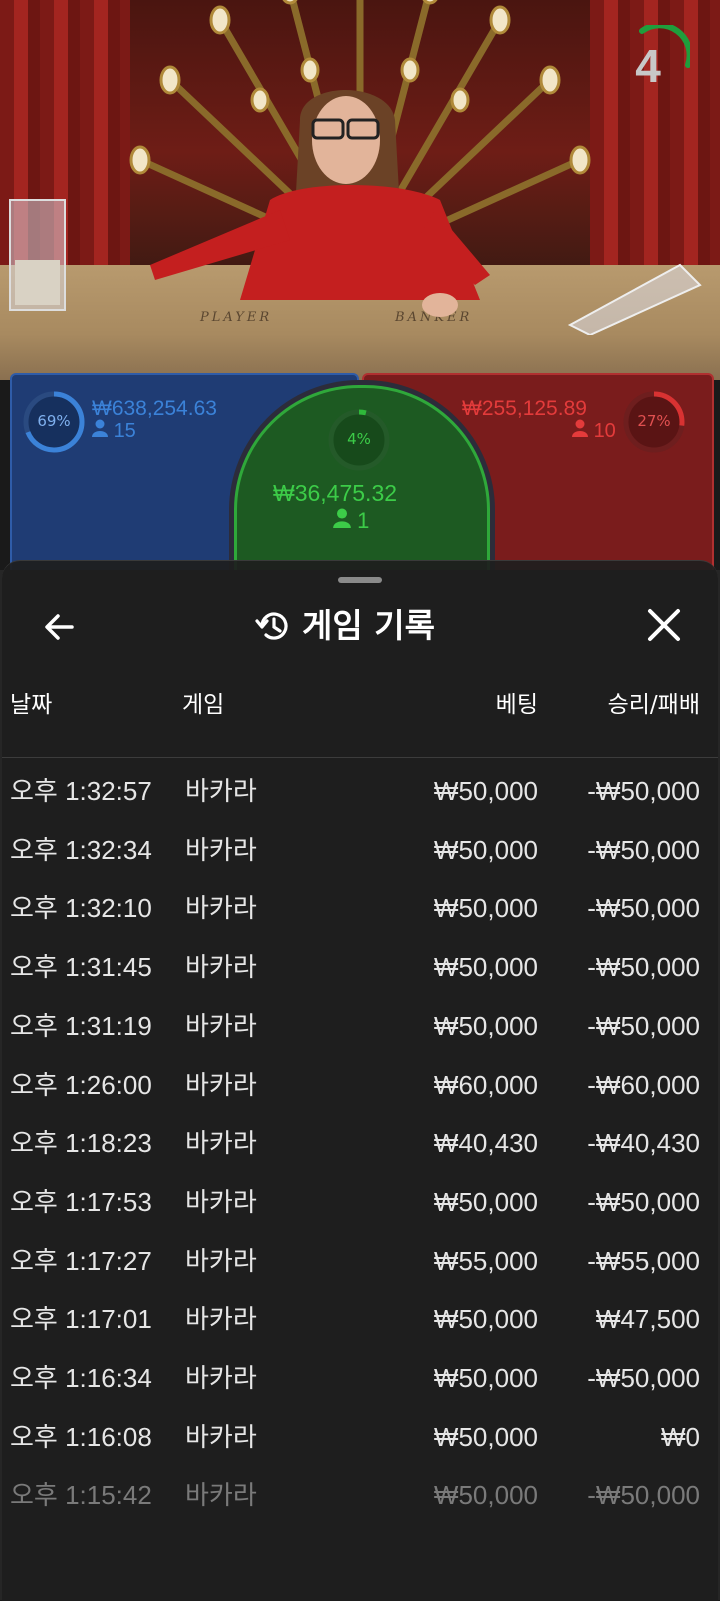  Describe the element at coordinates (81, 791) in the screenshot. I see `row-time: 오후 1:32:57` at that location.